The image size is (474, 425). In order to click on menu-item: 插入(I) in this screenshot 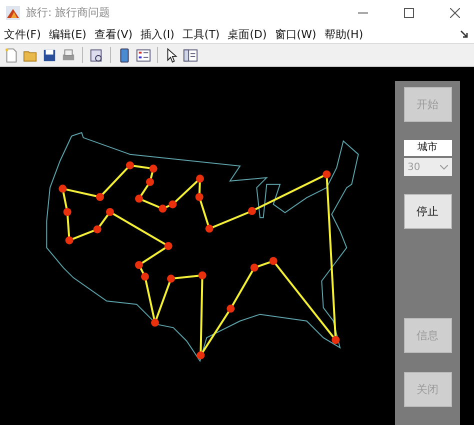, I will do `click(157, 34)`.